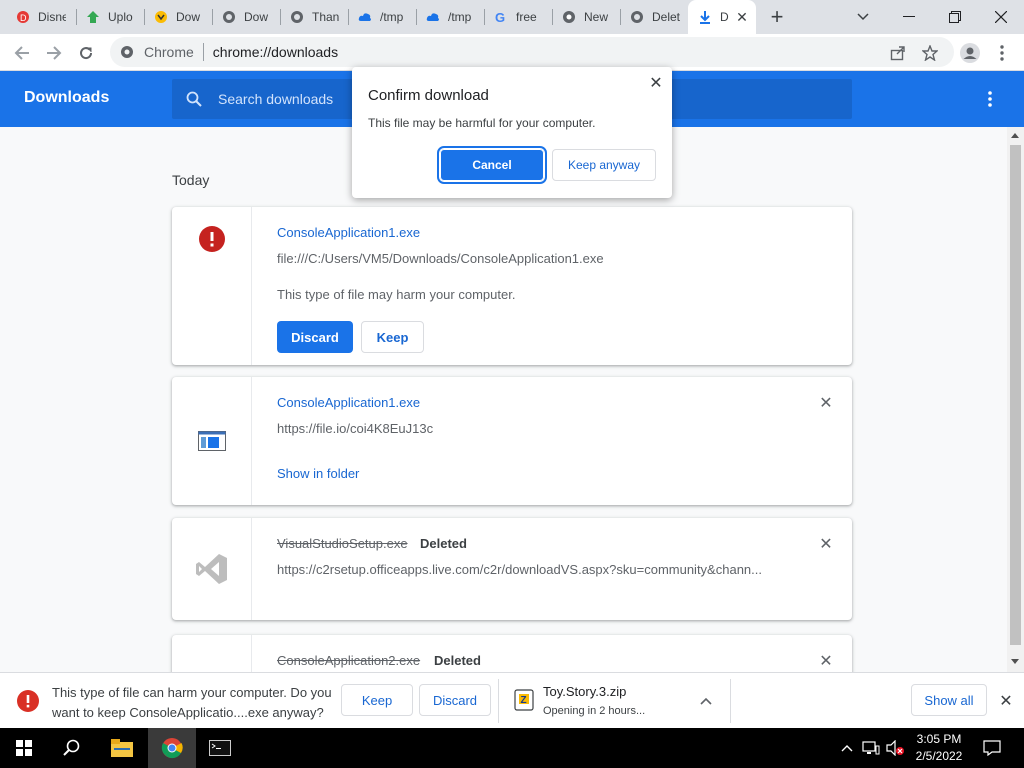 Image resolution: width=1024 pixels, height=768 pixels. Describe the element at coordinates (569, 17) in the screenshot. I see `chrome-icon` at that location.